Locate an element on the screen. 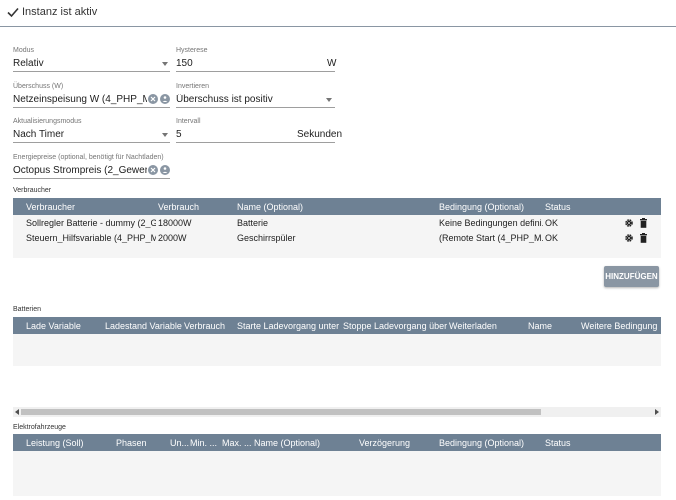 This screenshot has height=500, width=676. batterien-section-title: Batterien is located at coordinates (27, 309).